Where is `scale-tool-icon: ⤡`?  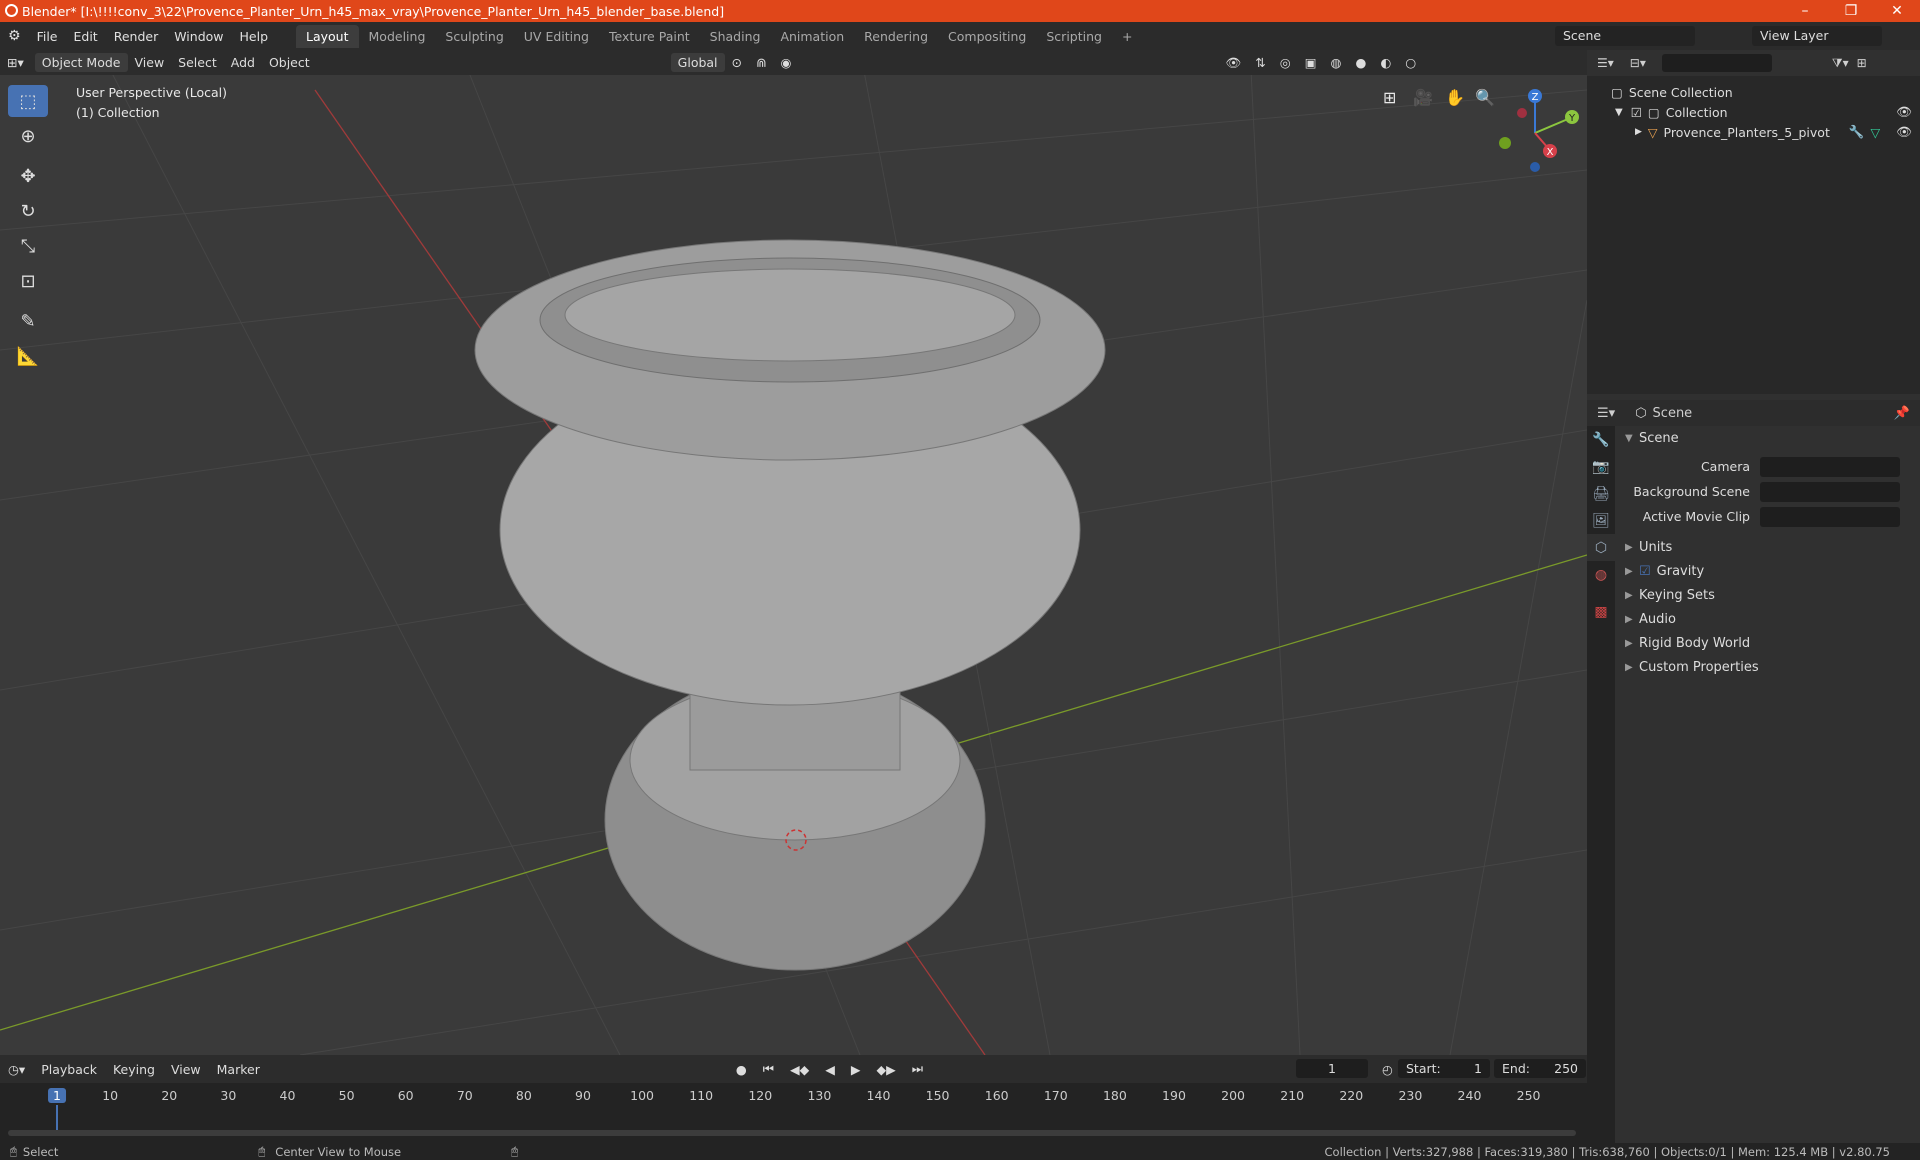
scale-tool-icon: ⤡ is located at coordinates (28, 246).